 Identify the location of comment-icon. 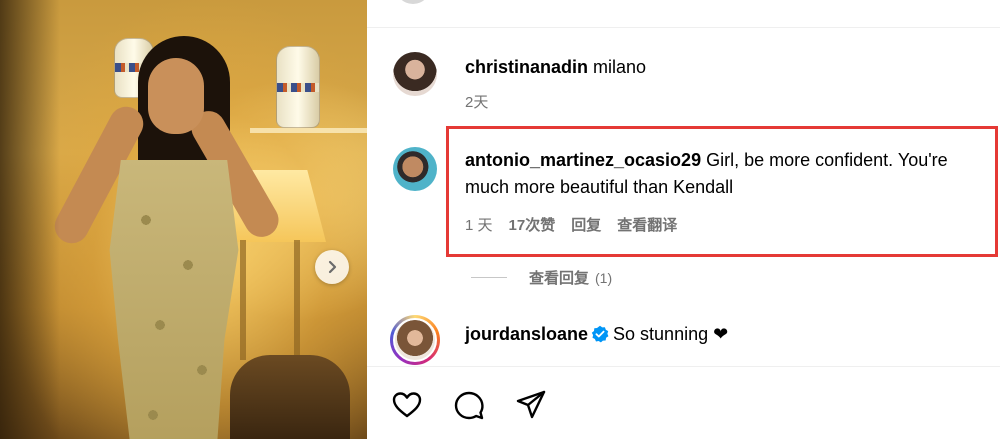
(469, 405).